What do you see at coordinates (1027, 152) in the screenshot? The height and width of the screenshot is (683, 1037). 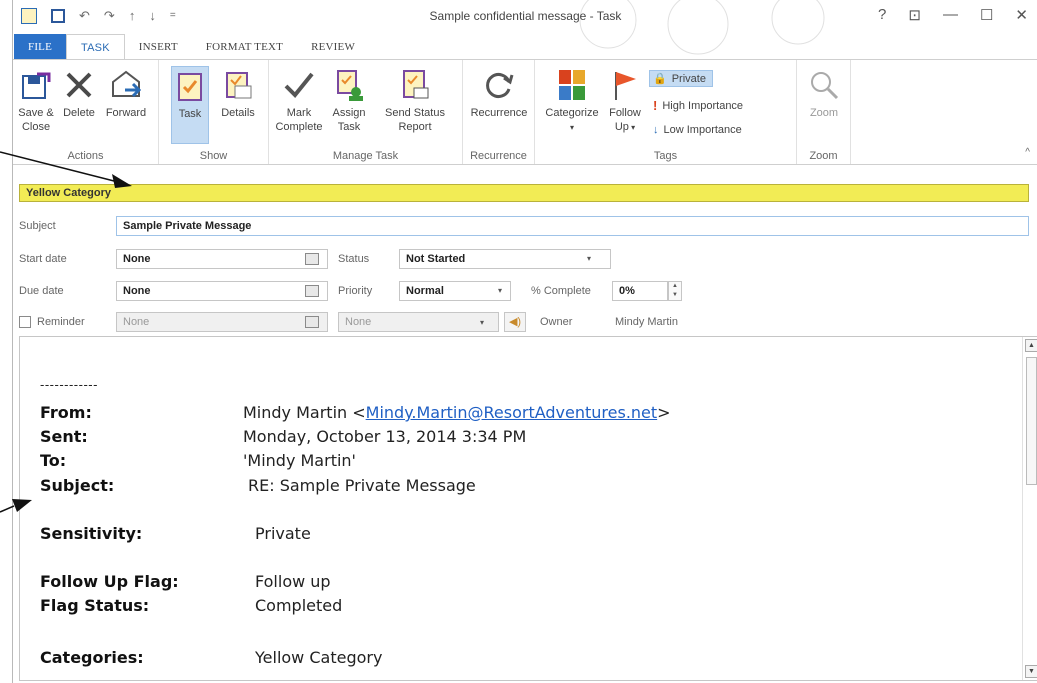 I see `collapse-ribbon-icon: ^` at bounding box center [1027, 152].